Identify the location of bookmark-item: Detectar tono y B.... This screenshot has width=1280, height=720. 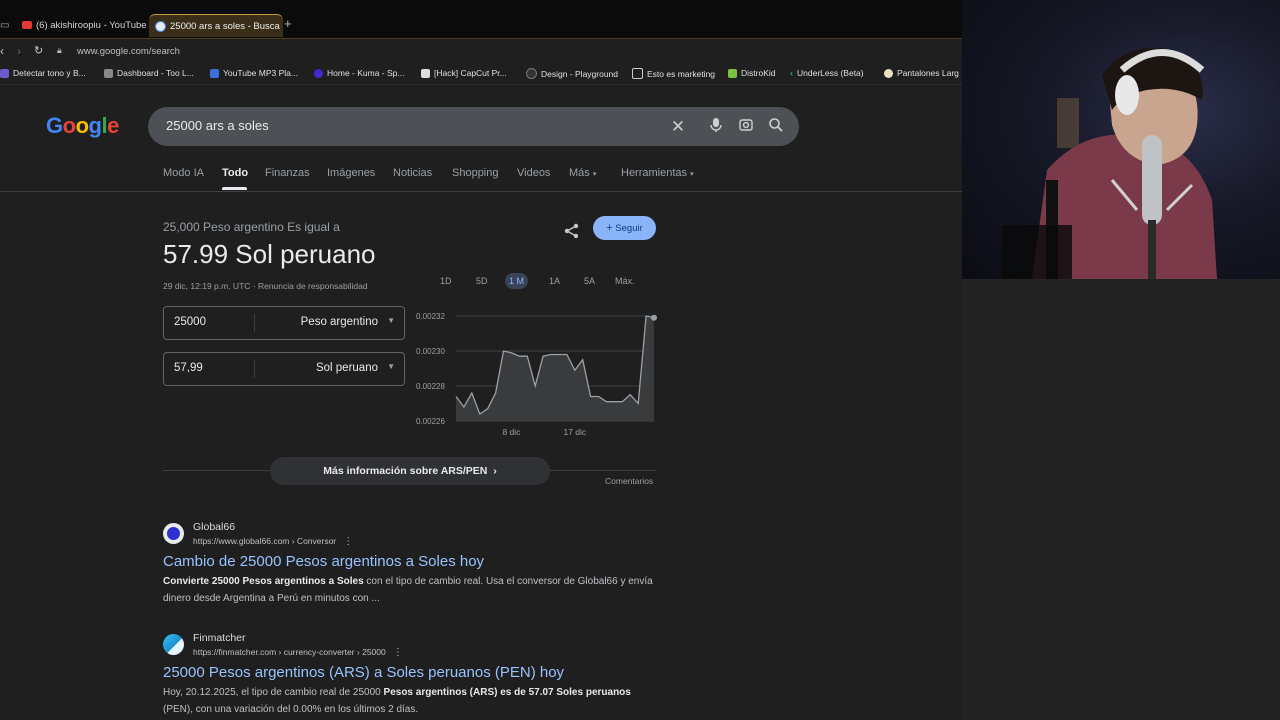
(43, 73).